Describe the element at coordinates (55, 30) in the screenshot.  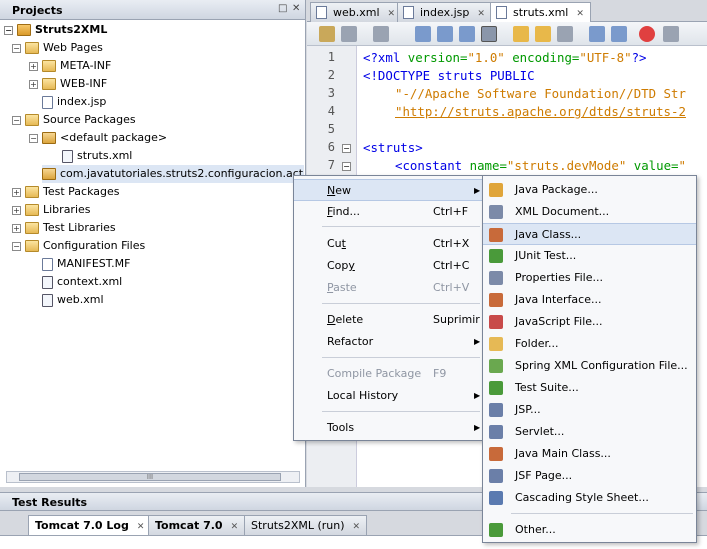
I see `tree-item-project: − Struts2XML` at that location.